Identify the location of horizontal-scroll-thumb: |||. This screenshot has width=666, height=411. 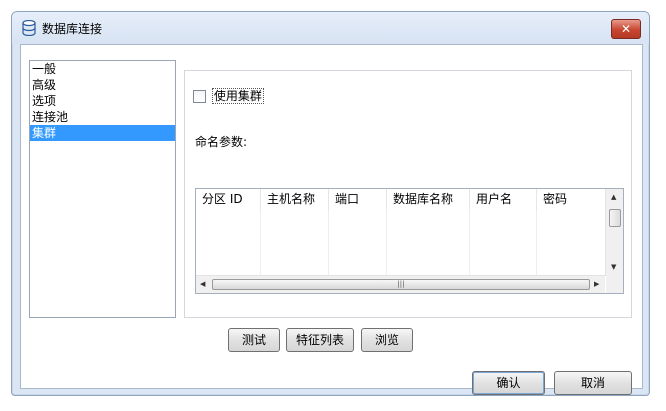
(401, 284).